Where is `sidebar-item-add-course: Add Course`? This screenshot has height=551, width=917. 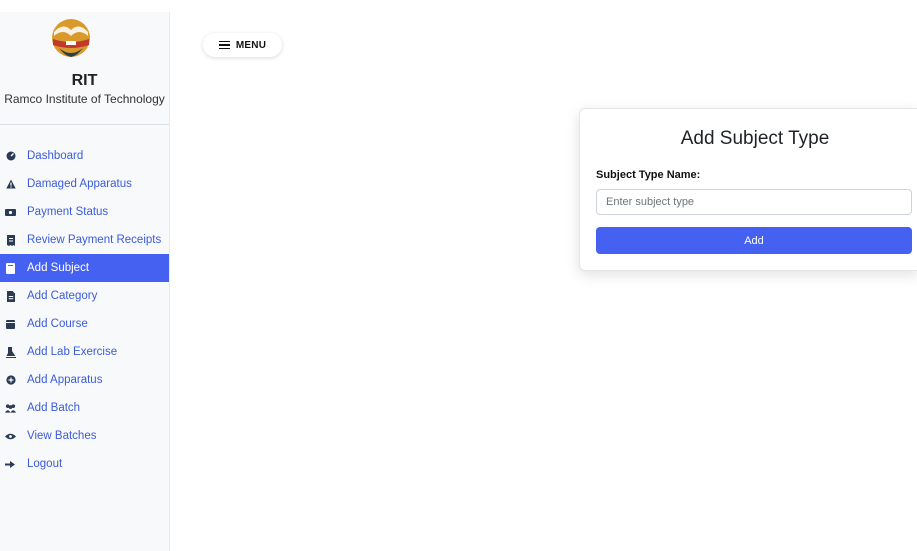
sidebar-item-add-course: Add Course is located at coordinates (84, 324).